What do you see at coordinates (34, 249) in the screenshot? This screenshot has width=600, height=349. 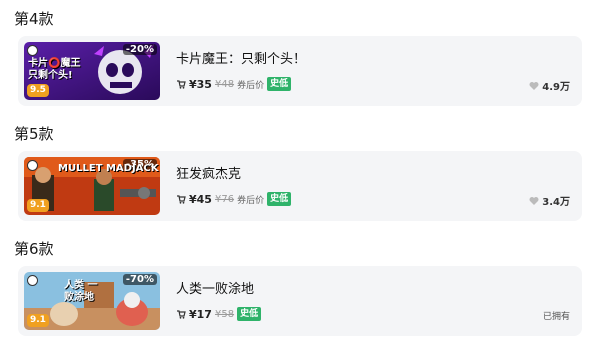 I see `section-title-6: 第6款` at bounding box center [34, 249].